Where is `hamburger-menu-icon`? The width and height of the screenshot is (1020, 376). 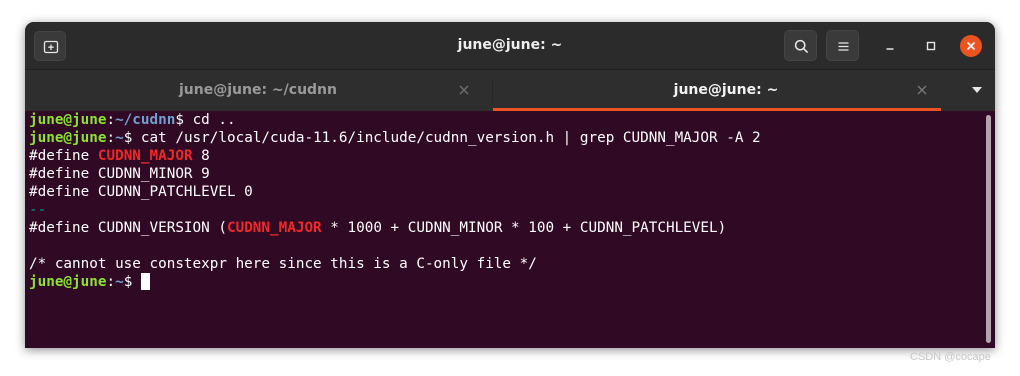 hamburger-menu-icon is located at coordinates (843, 46).